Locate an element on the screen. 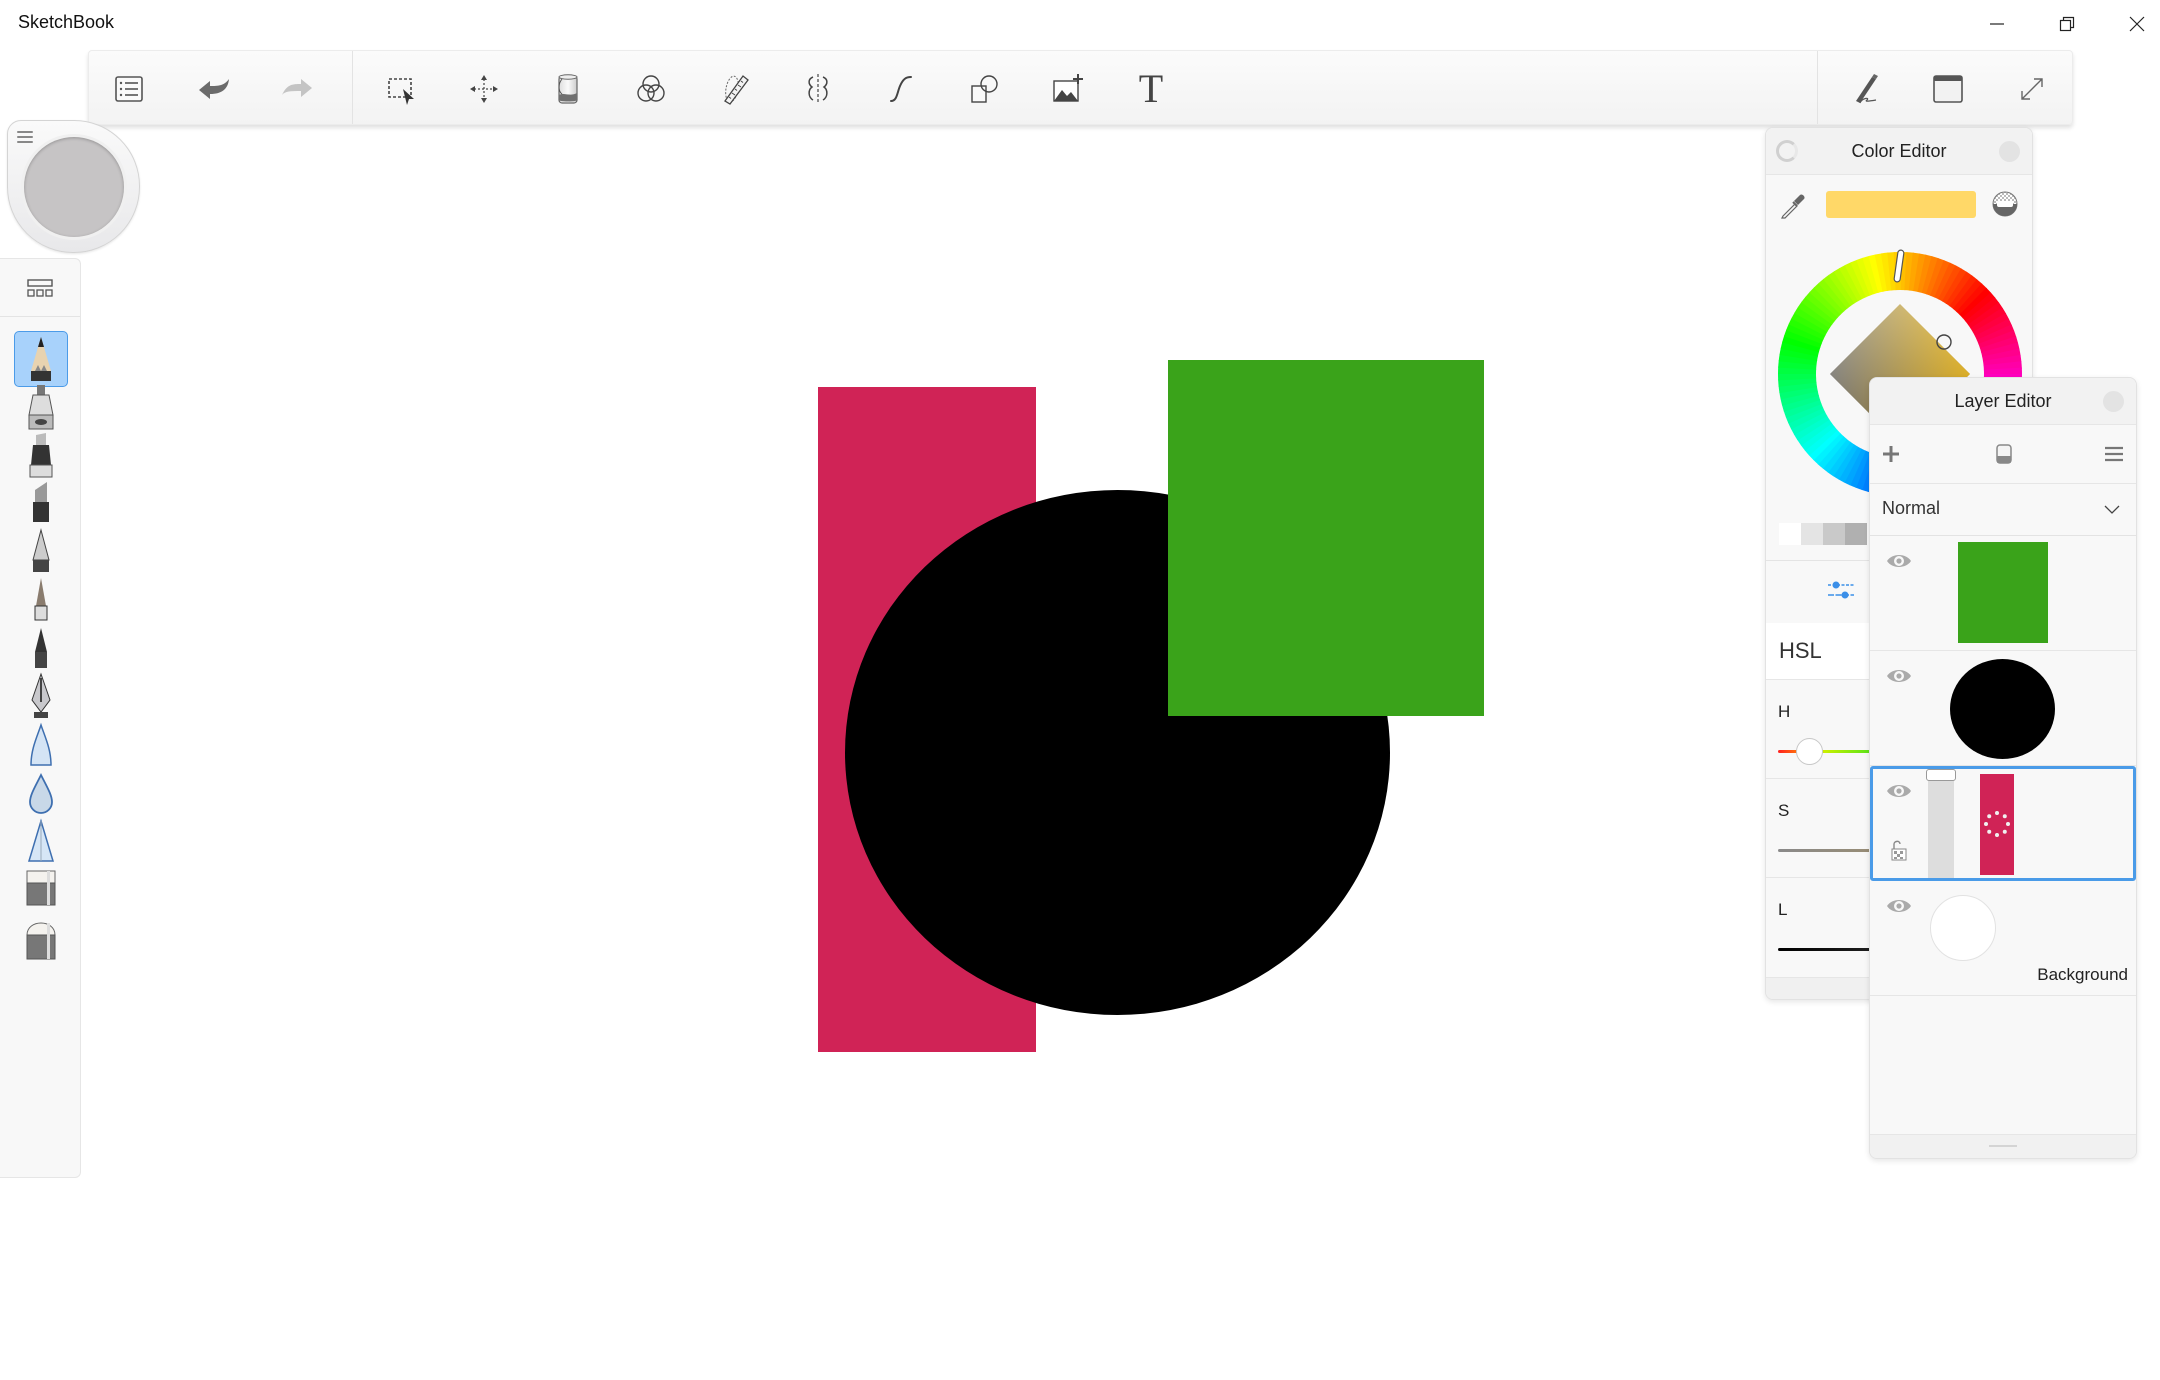 The height and width of the screenshot is (1380, 2160). chisel-marker-icon is located at coordinates (41, 501).